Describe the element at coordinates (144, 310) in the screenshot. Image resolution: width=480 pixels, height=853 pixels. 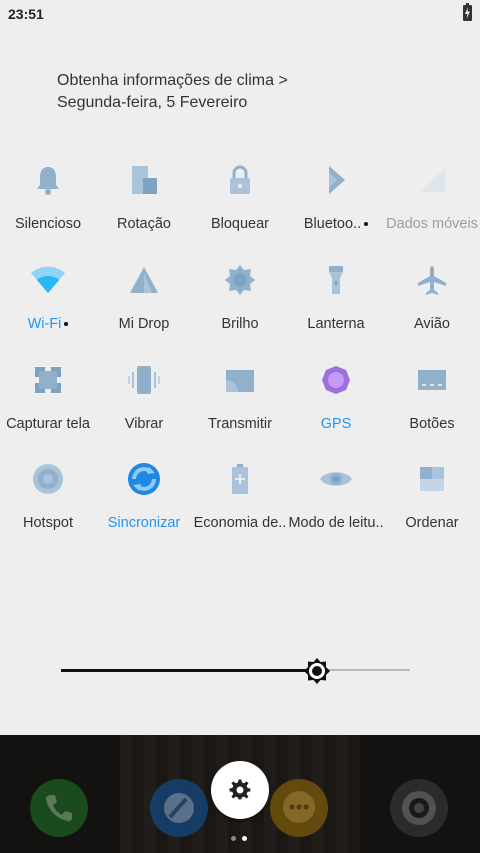
I see `tile-mi-drop: Mi Drop` at that location.